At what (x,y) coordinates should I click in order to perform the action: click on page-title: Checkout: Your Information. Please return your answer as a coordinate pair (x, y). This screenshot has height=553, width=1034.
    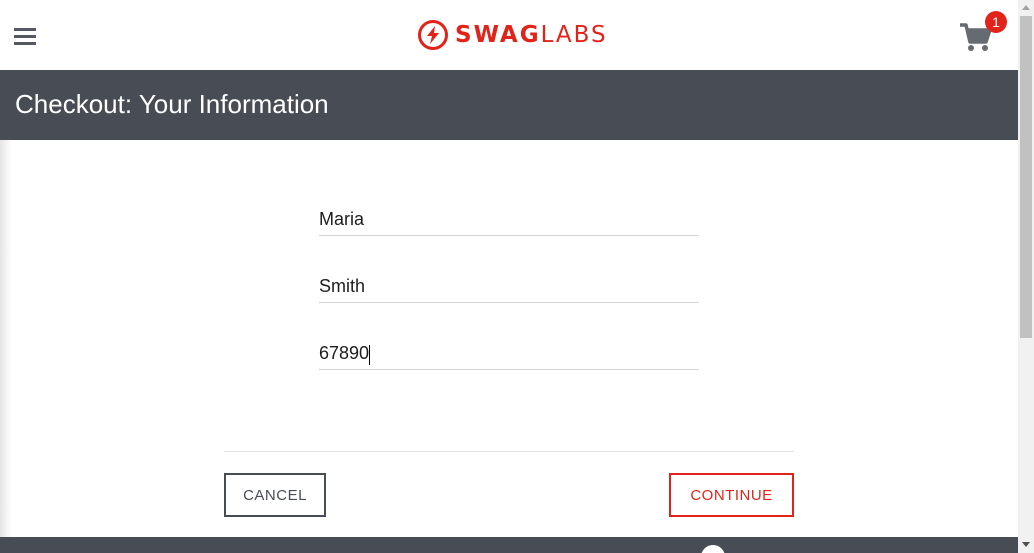
    Looking at the image, I should click on (172, 104).